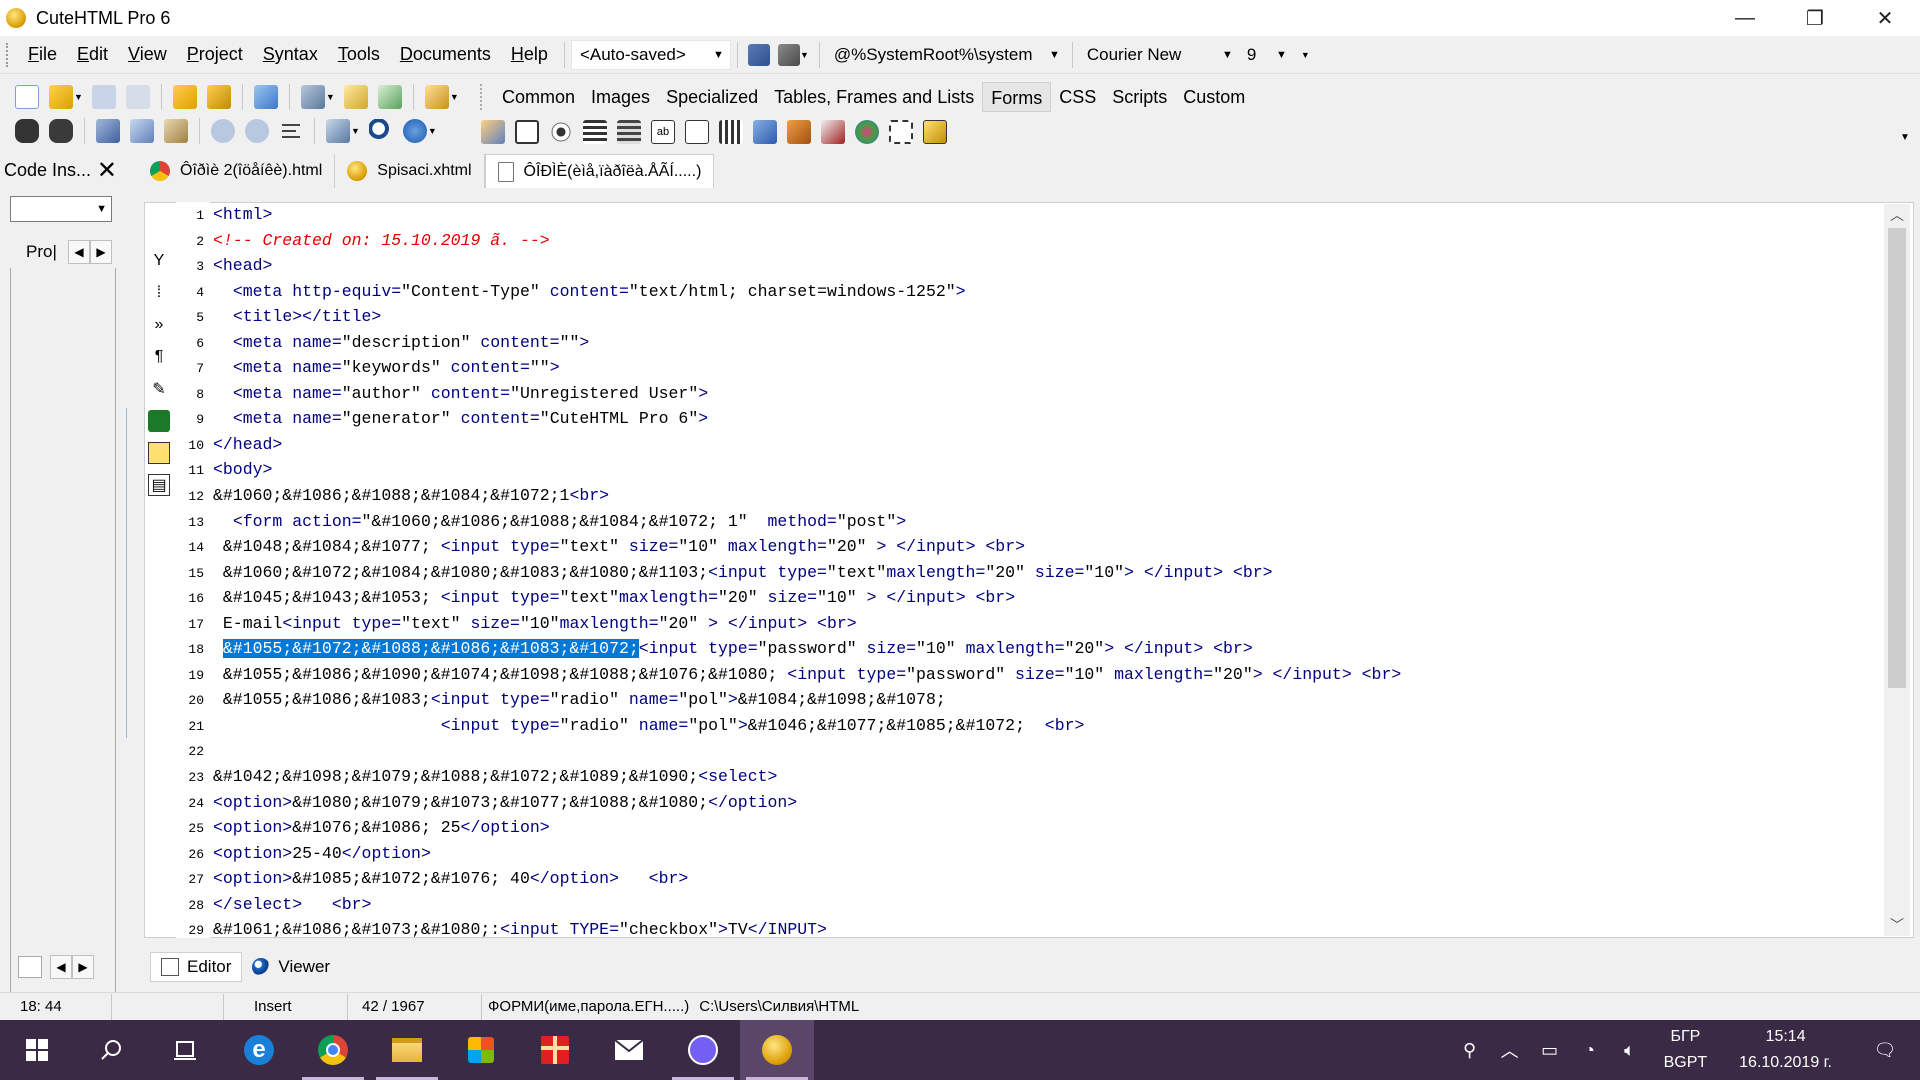 This screenshot has height=1080, width=1920. I want to click on code-line: <option>&#1076;&#1086; 25</option>, so click(1047, 828).